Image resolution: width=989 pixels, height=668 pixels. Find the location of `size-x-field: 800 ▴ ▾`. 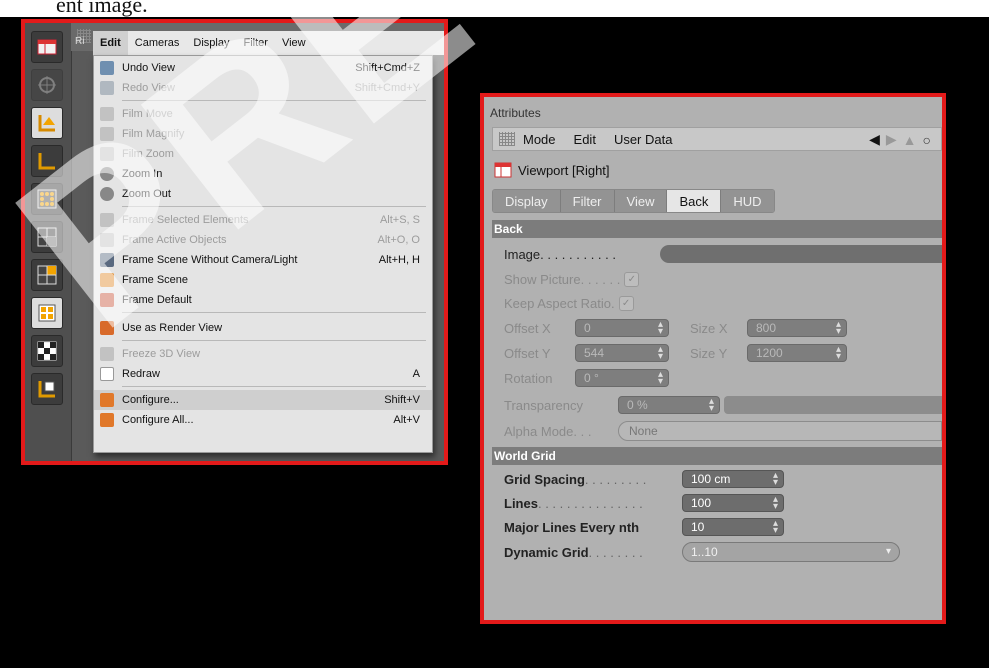

size-x-field: 800 ▴ ▾ is located at coordinates (797, 328).